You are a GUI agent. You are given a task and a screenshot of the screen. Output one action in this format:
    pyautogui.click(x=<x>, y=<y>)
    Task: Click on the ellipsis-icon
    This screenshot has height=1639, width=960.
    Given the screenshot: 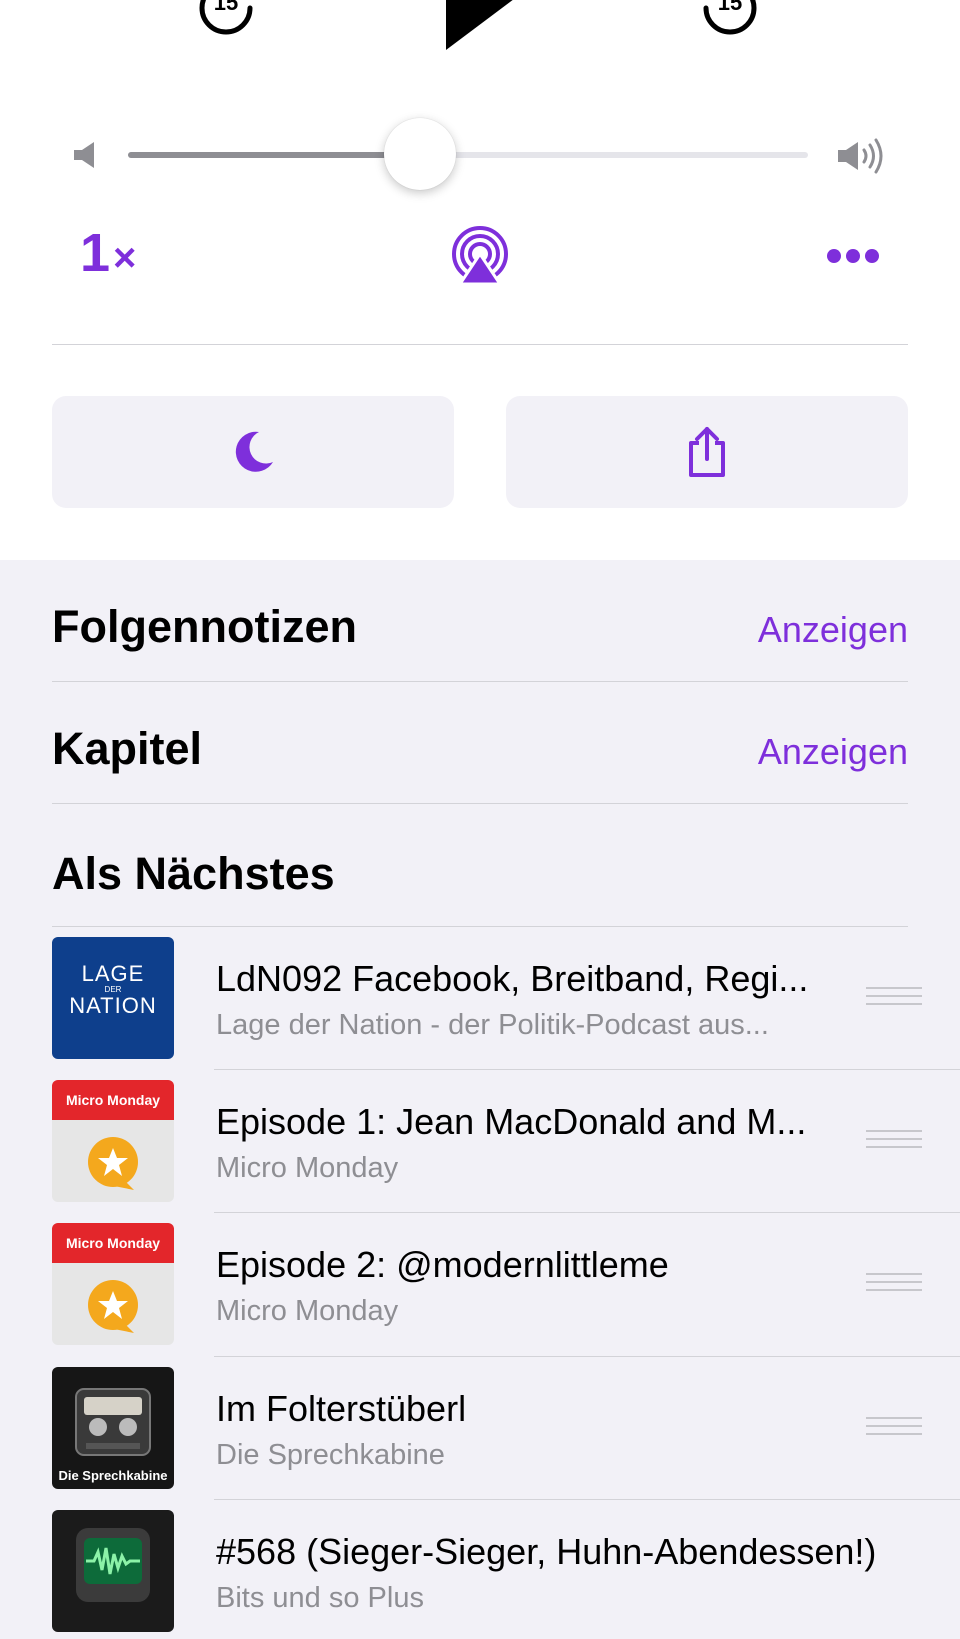 What is the action you would take?
    pyautogui.click(x=853, y=256)
    